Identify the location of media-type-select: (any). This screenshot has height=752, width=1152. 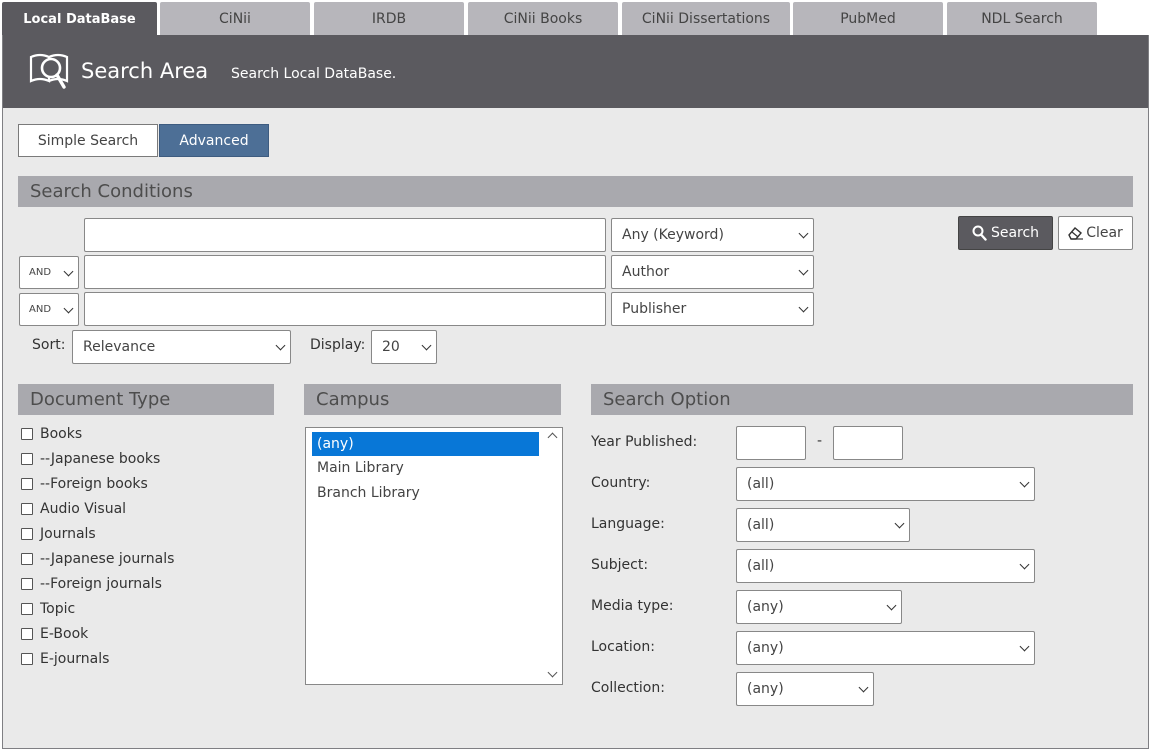
(819, 607).